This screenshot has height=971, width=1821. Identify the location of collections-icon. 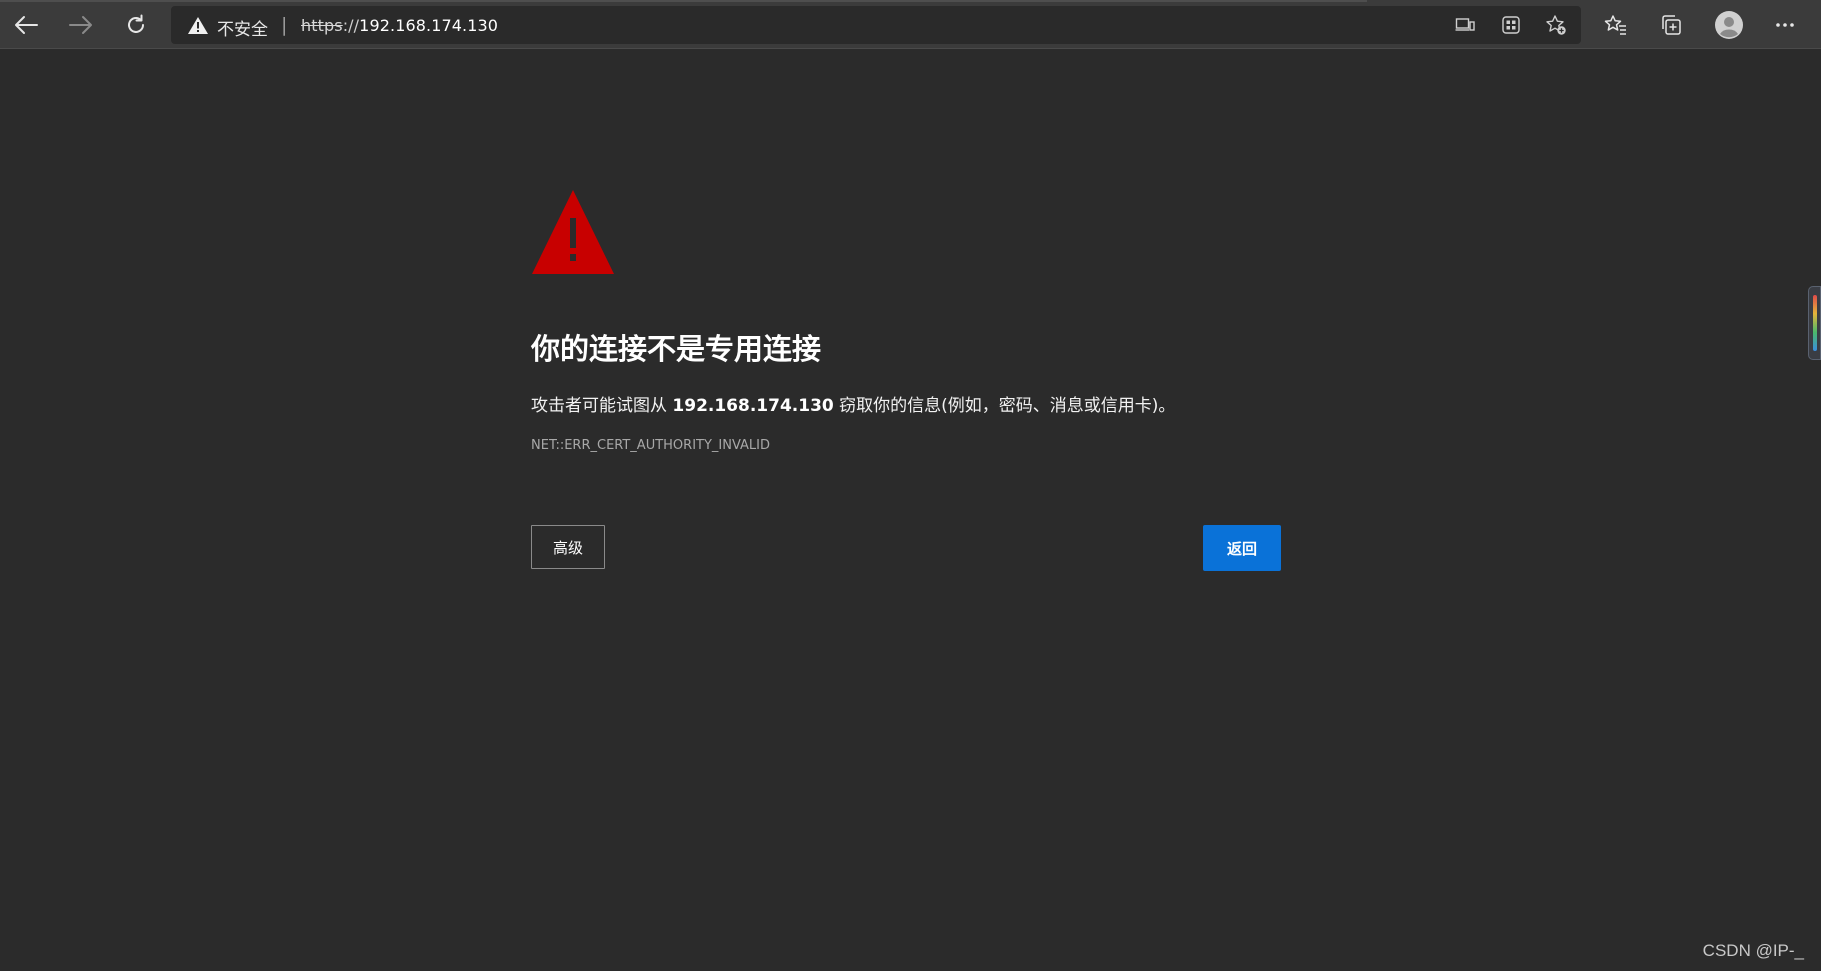
(1671, 25).